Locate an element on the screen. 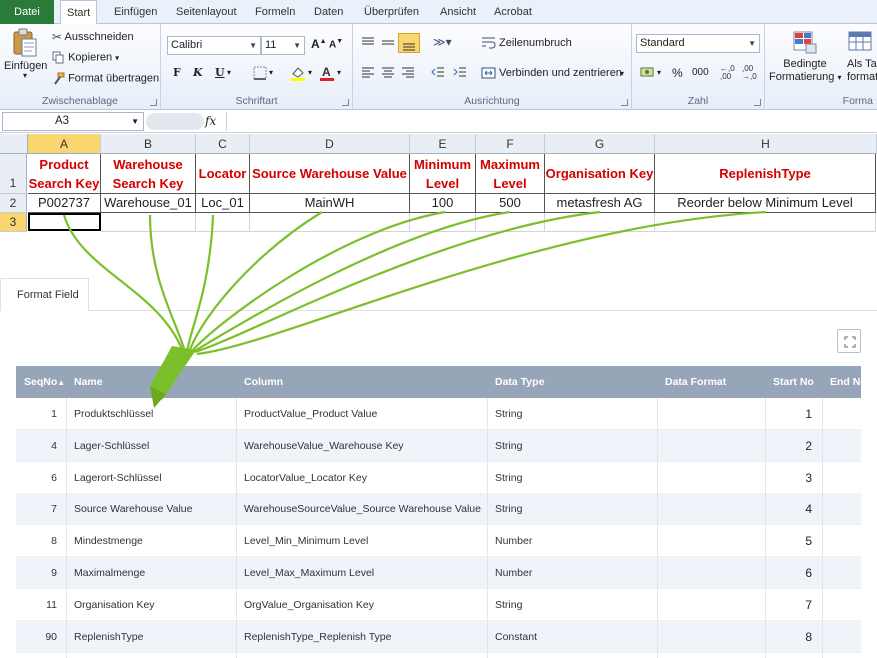 The height and width of the screenshot is (658, 877). cell-data-type: Constant is located at coordinates (579, 637).